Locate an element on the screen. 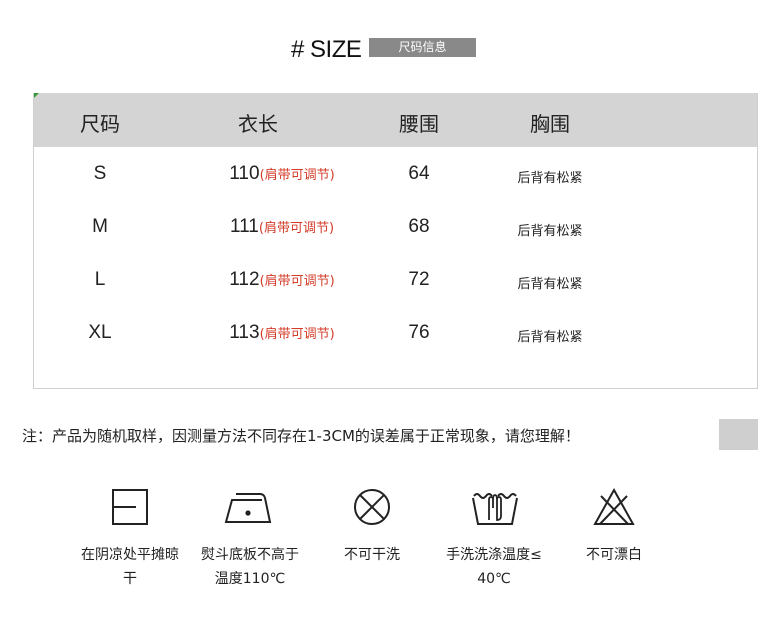 This screenshot has height=631, width=774. no-dryclean-icon is located at coordinates (372, 507).